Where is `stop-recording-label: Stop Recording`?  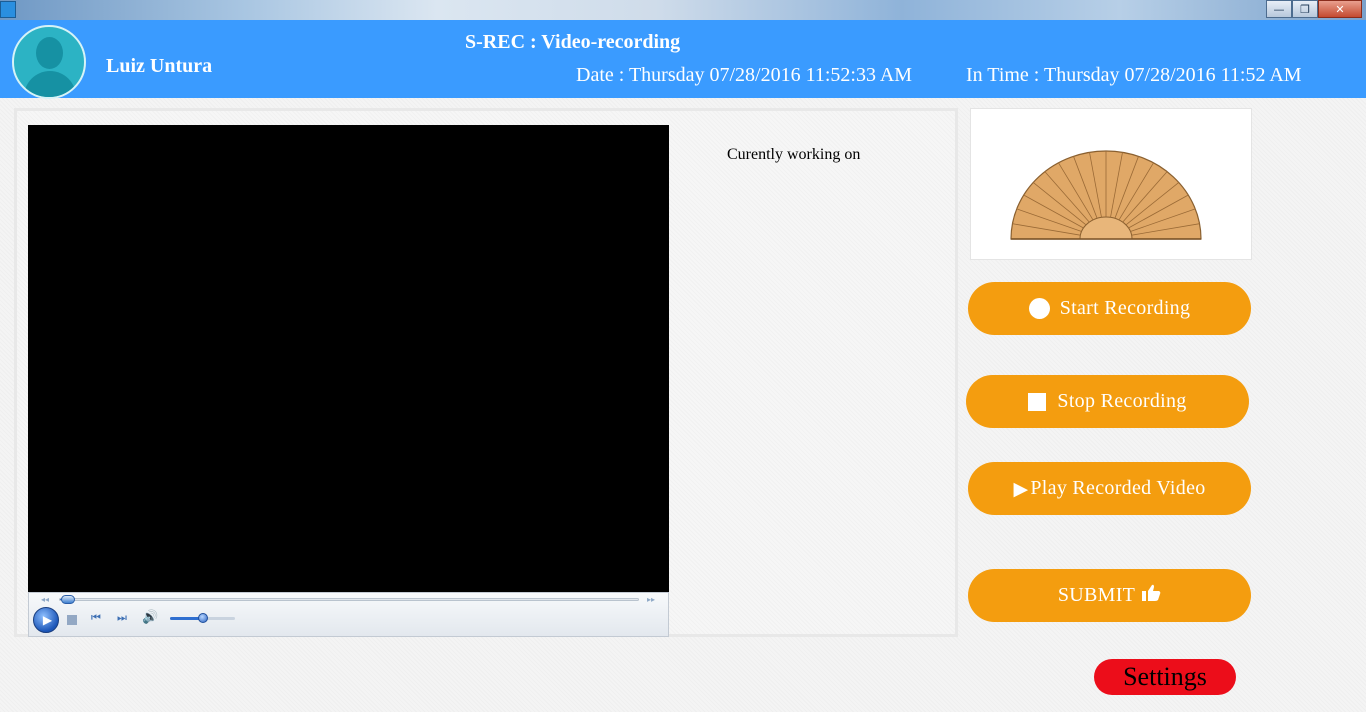
stop-recording-label: Stop Recording is located at coordinates (1122, 401).